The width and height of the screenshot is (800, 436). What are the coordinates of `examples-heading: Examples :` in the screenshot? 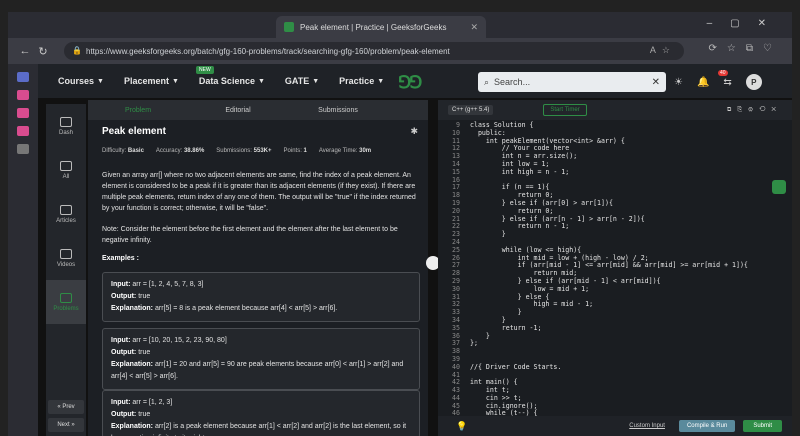 It's located at (120, 258).